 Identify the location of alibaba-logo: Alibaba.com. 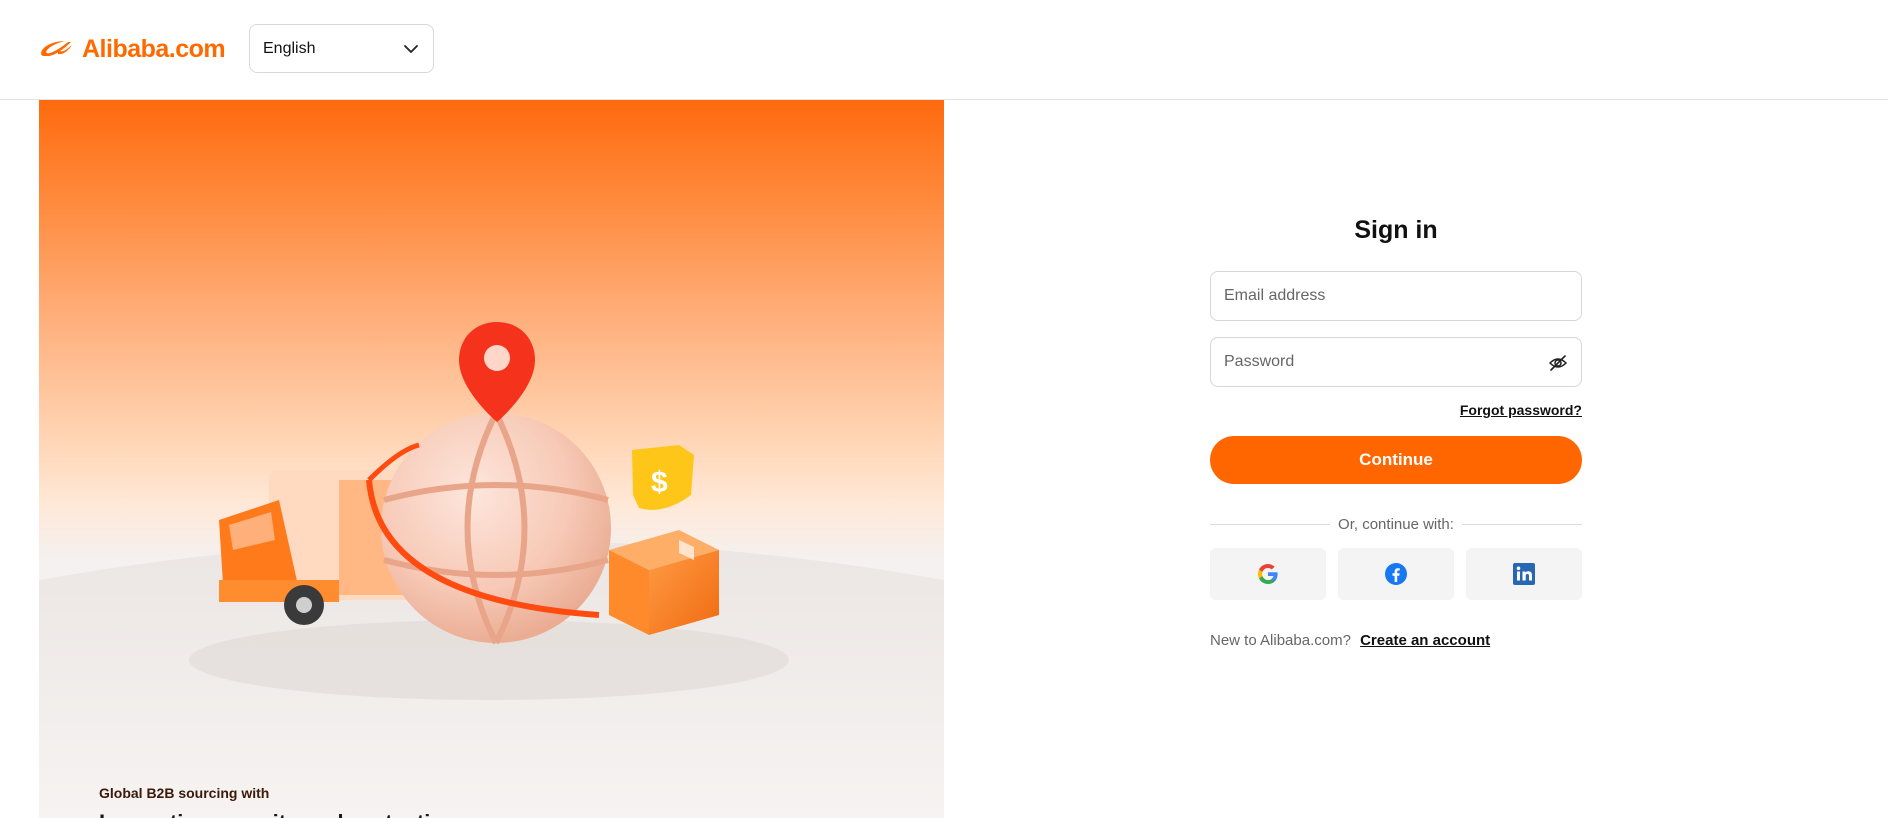
(132, 49).